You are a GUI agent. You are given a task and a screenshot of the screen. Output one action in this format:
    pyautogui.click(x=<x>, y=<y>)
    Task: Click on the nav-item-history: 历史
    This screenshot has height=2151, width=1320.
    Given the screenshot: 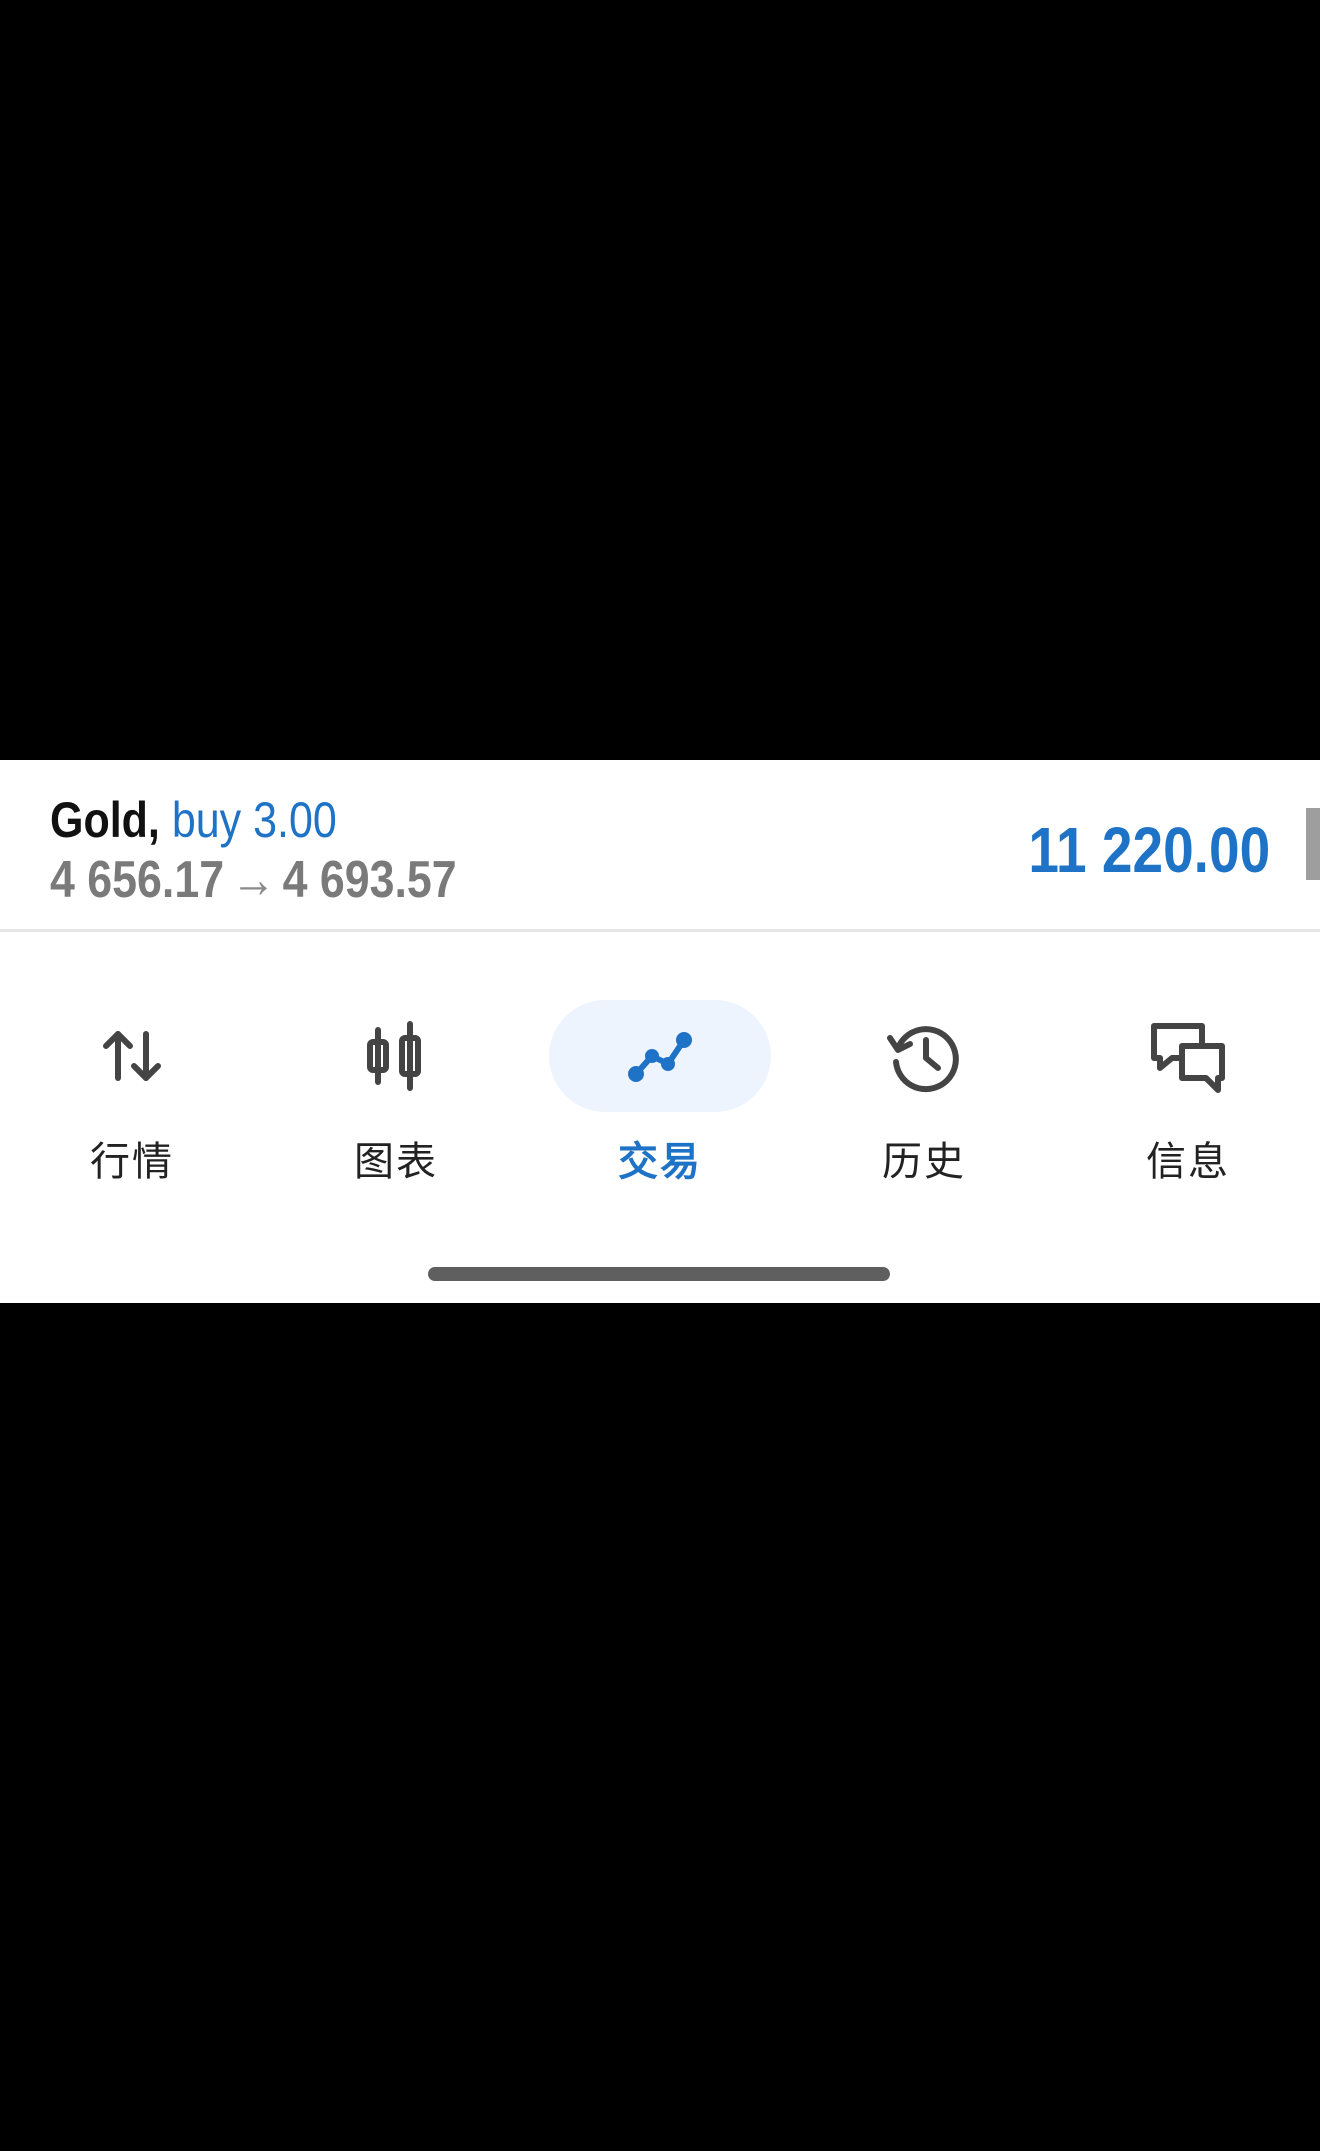 What is the action you would take?
    pyautogui.click(x=924, y=1092)
    